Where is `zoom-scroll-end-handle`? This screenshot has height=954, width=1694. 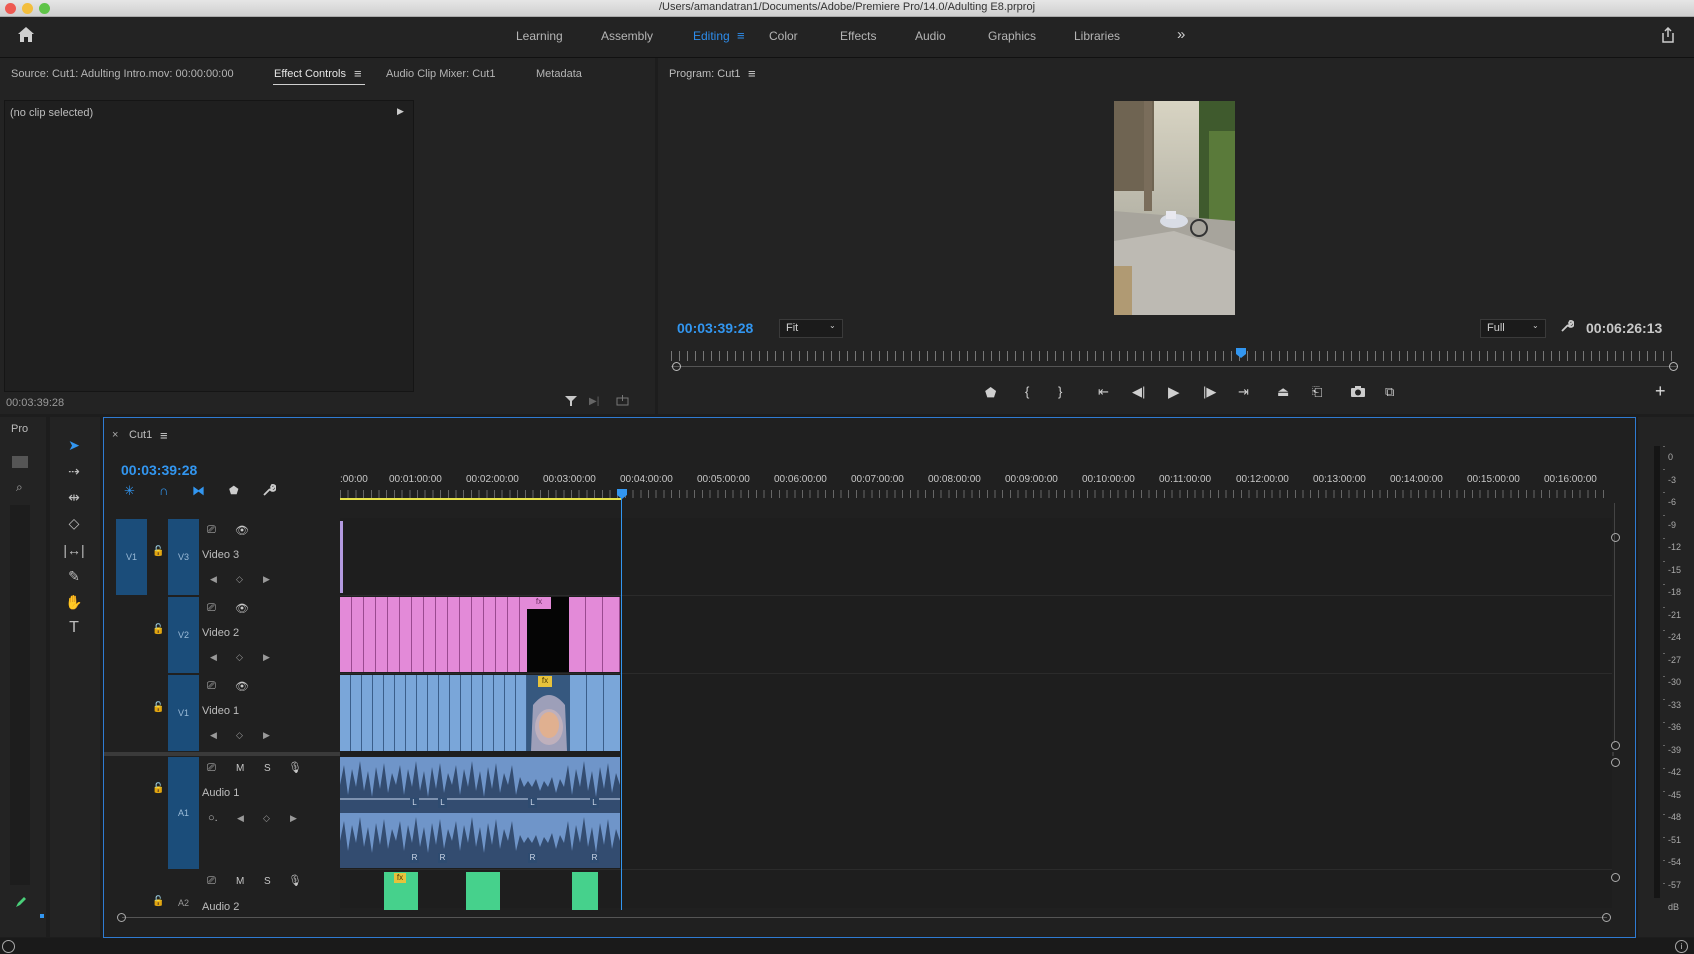 zoom-scroll-end-handle is located at coordinates (1606, 917).